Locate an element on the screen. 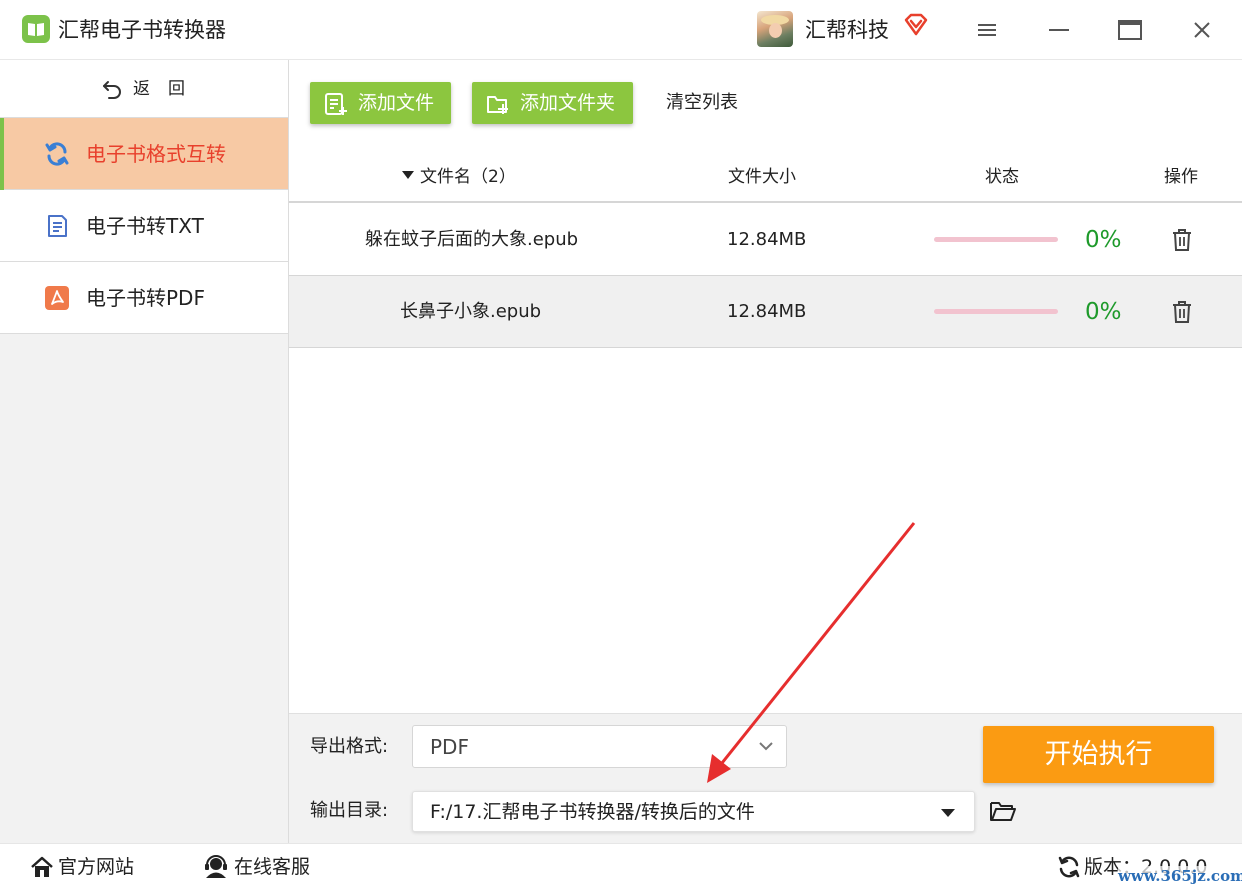 The image size is (1242, 891). sidebar-item-to-txt: 电子书转TXT is located at coordinates (144, 226).